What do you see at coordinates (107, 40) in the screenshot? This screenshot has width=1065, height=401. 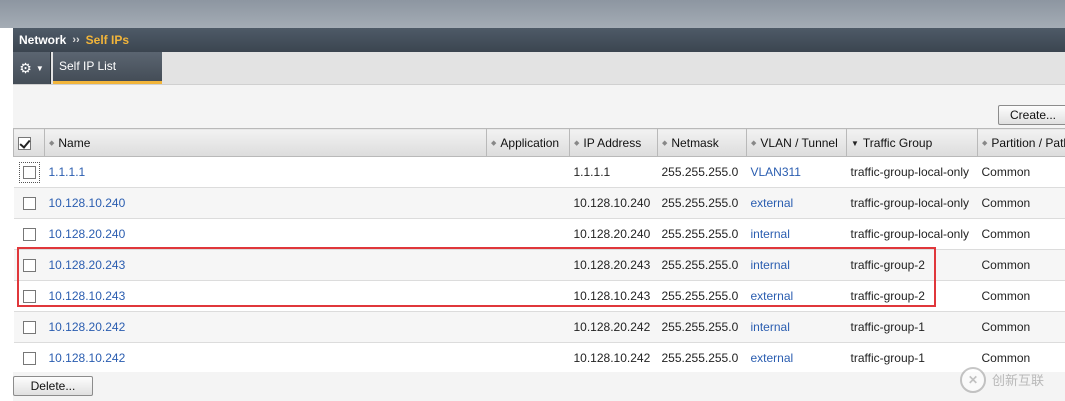 I see `breadcrumb-current: Self IPs` at bounding box center [107, 40].